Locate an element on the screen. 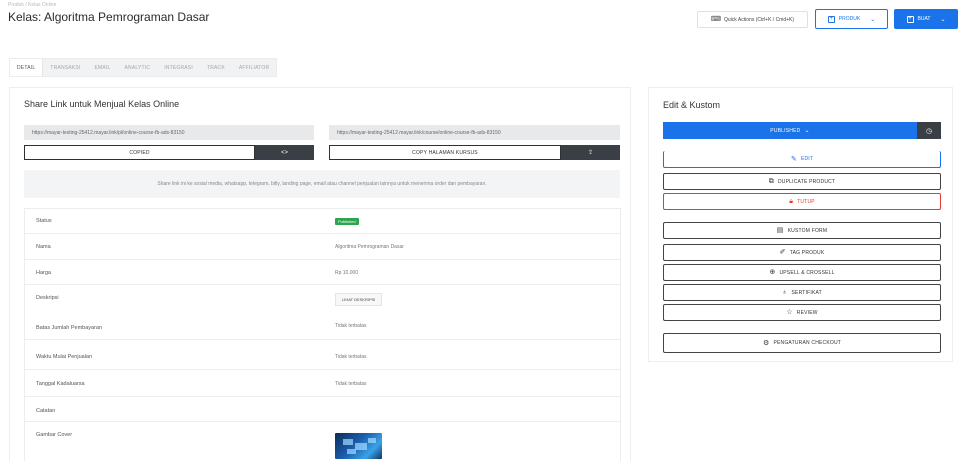 This screenshot has width=964, height=461. tab-track: TRACK is located at coordinates (216, 67).